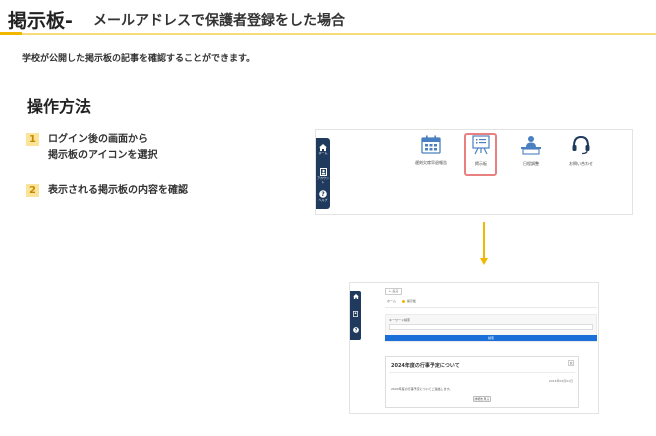  What do you see at coordinates (322, 180) in the screenshot?
I see `sidebar-label: アカウント` at bounding box center [322, 180].